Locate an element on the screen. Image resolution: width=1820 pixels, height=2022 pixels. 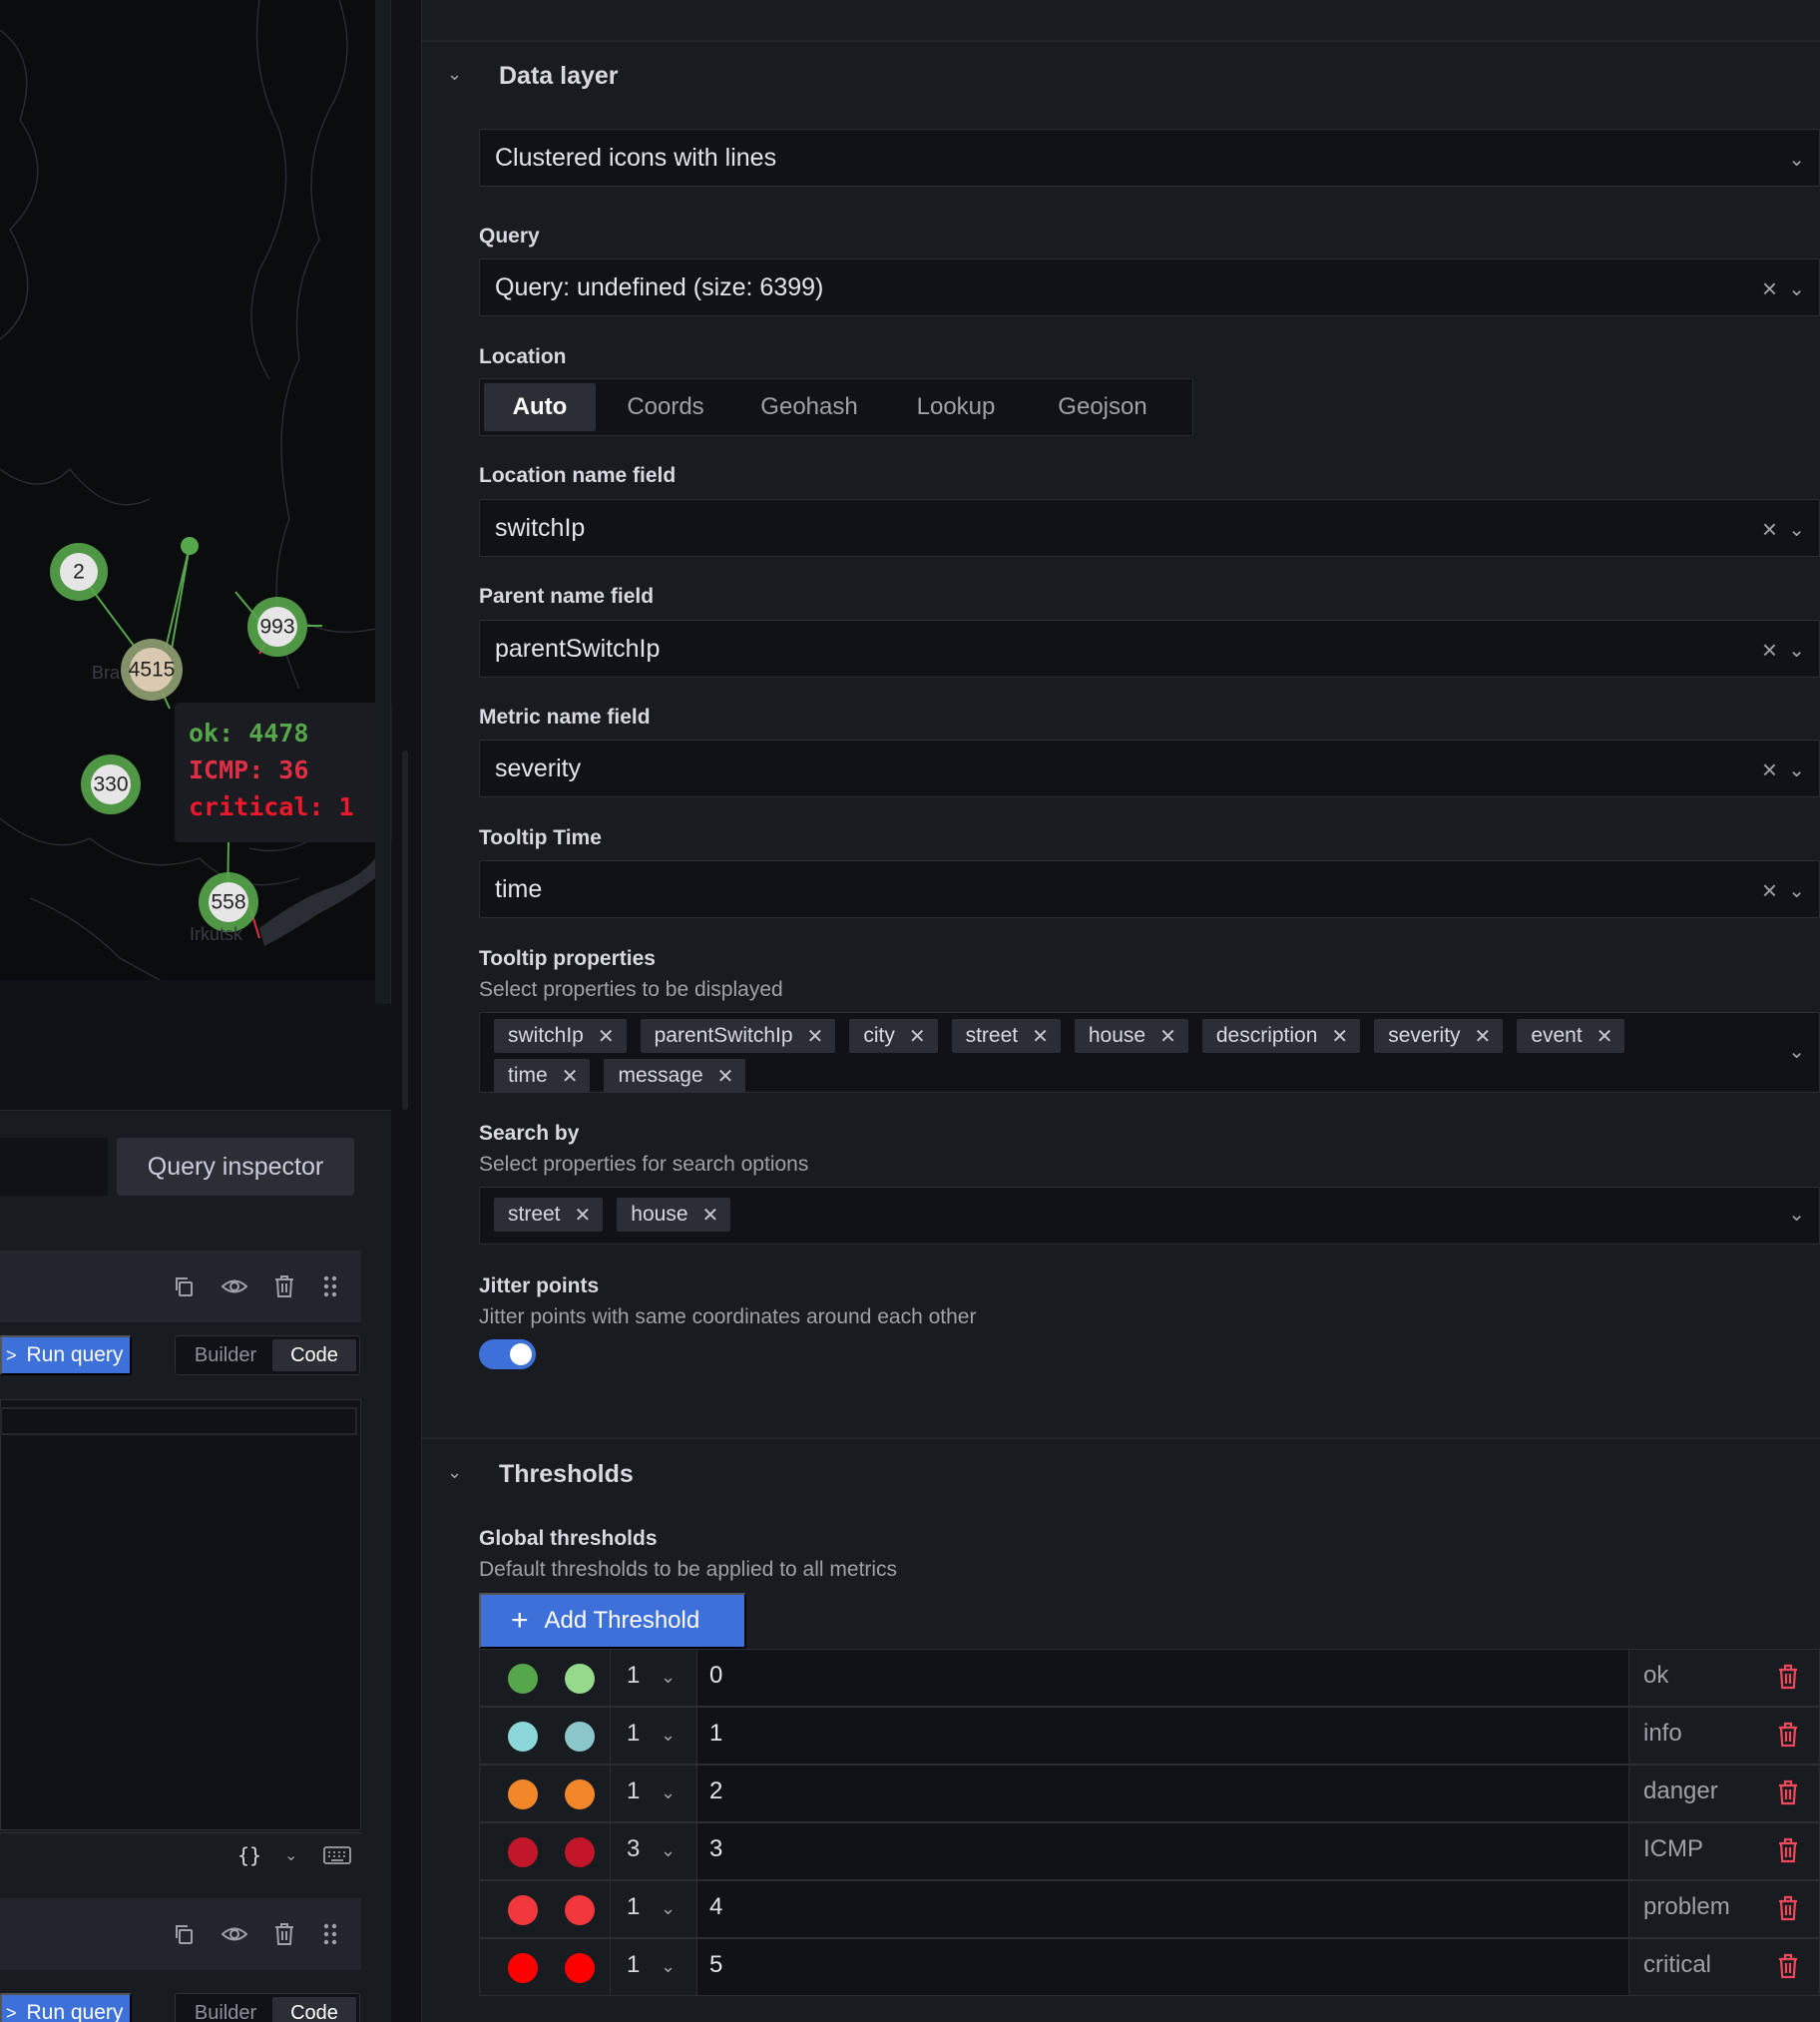
thresholds-title: Thresholds is located at coordinates (566, 1474).